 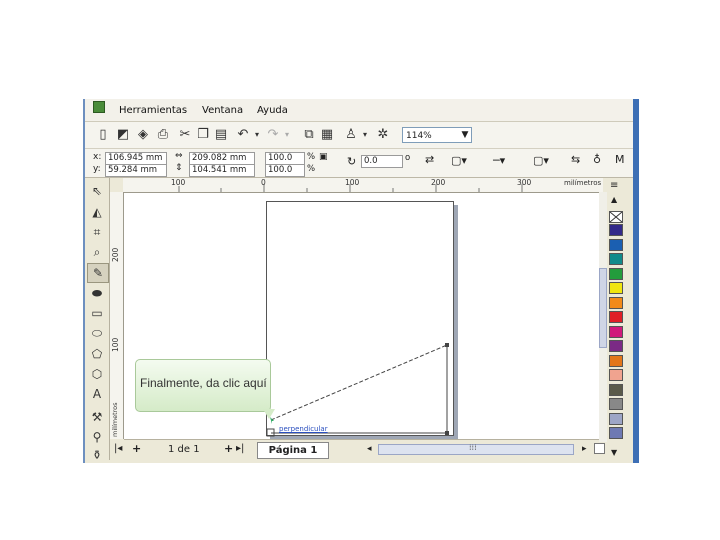 What do you see at coordinates (287, 135) in the screenshot?
I see `redo-dropdown-icon: ▾` at bounding box center [287, 135].